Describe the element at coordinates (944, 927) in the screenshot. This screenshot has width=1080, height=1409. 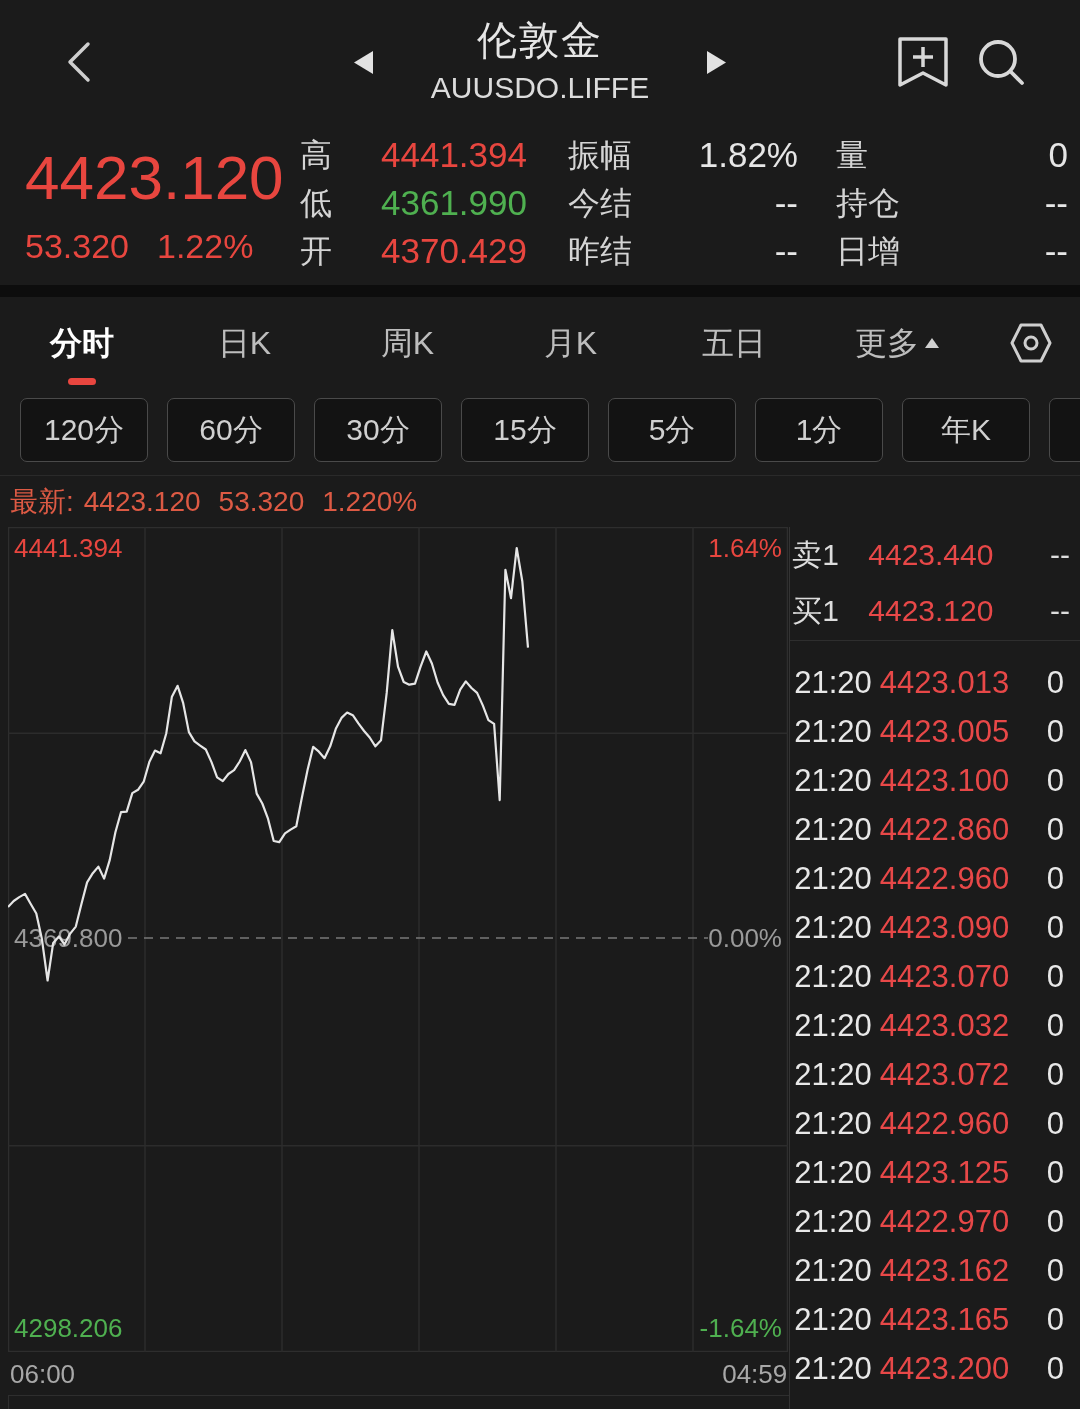
I see `trade-price: 4423.090` at that location.